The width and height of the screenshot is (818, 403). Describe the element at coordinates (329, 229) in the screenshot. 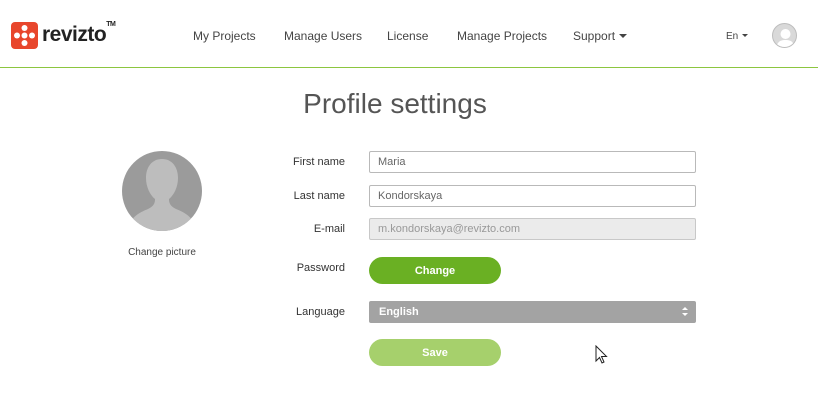

I see `email-label: E-mail` at that location.